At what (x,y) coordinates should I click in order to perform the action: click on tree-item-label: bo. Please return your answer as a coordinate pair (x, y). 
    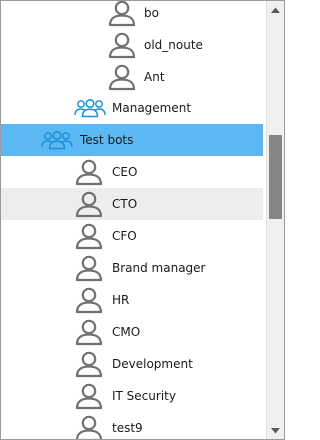
    Looking at the image, I should click on (171, 13).